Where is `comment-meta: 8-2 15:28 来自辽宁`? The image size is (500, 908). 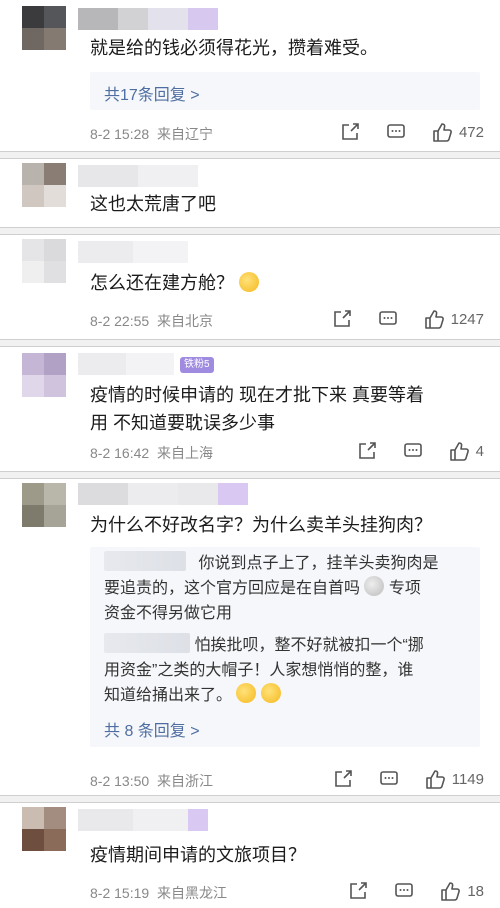 comment-meta: 8-2 15:28 来自辽宁 is located at coordinates (151, 134).